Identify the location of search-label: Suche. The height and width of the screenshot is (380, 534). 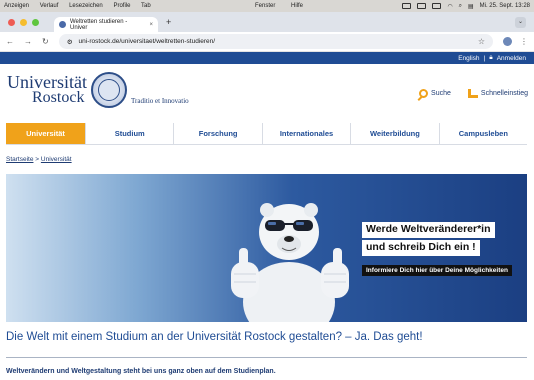
(441, 93).